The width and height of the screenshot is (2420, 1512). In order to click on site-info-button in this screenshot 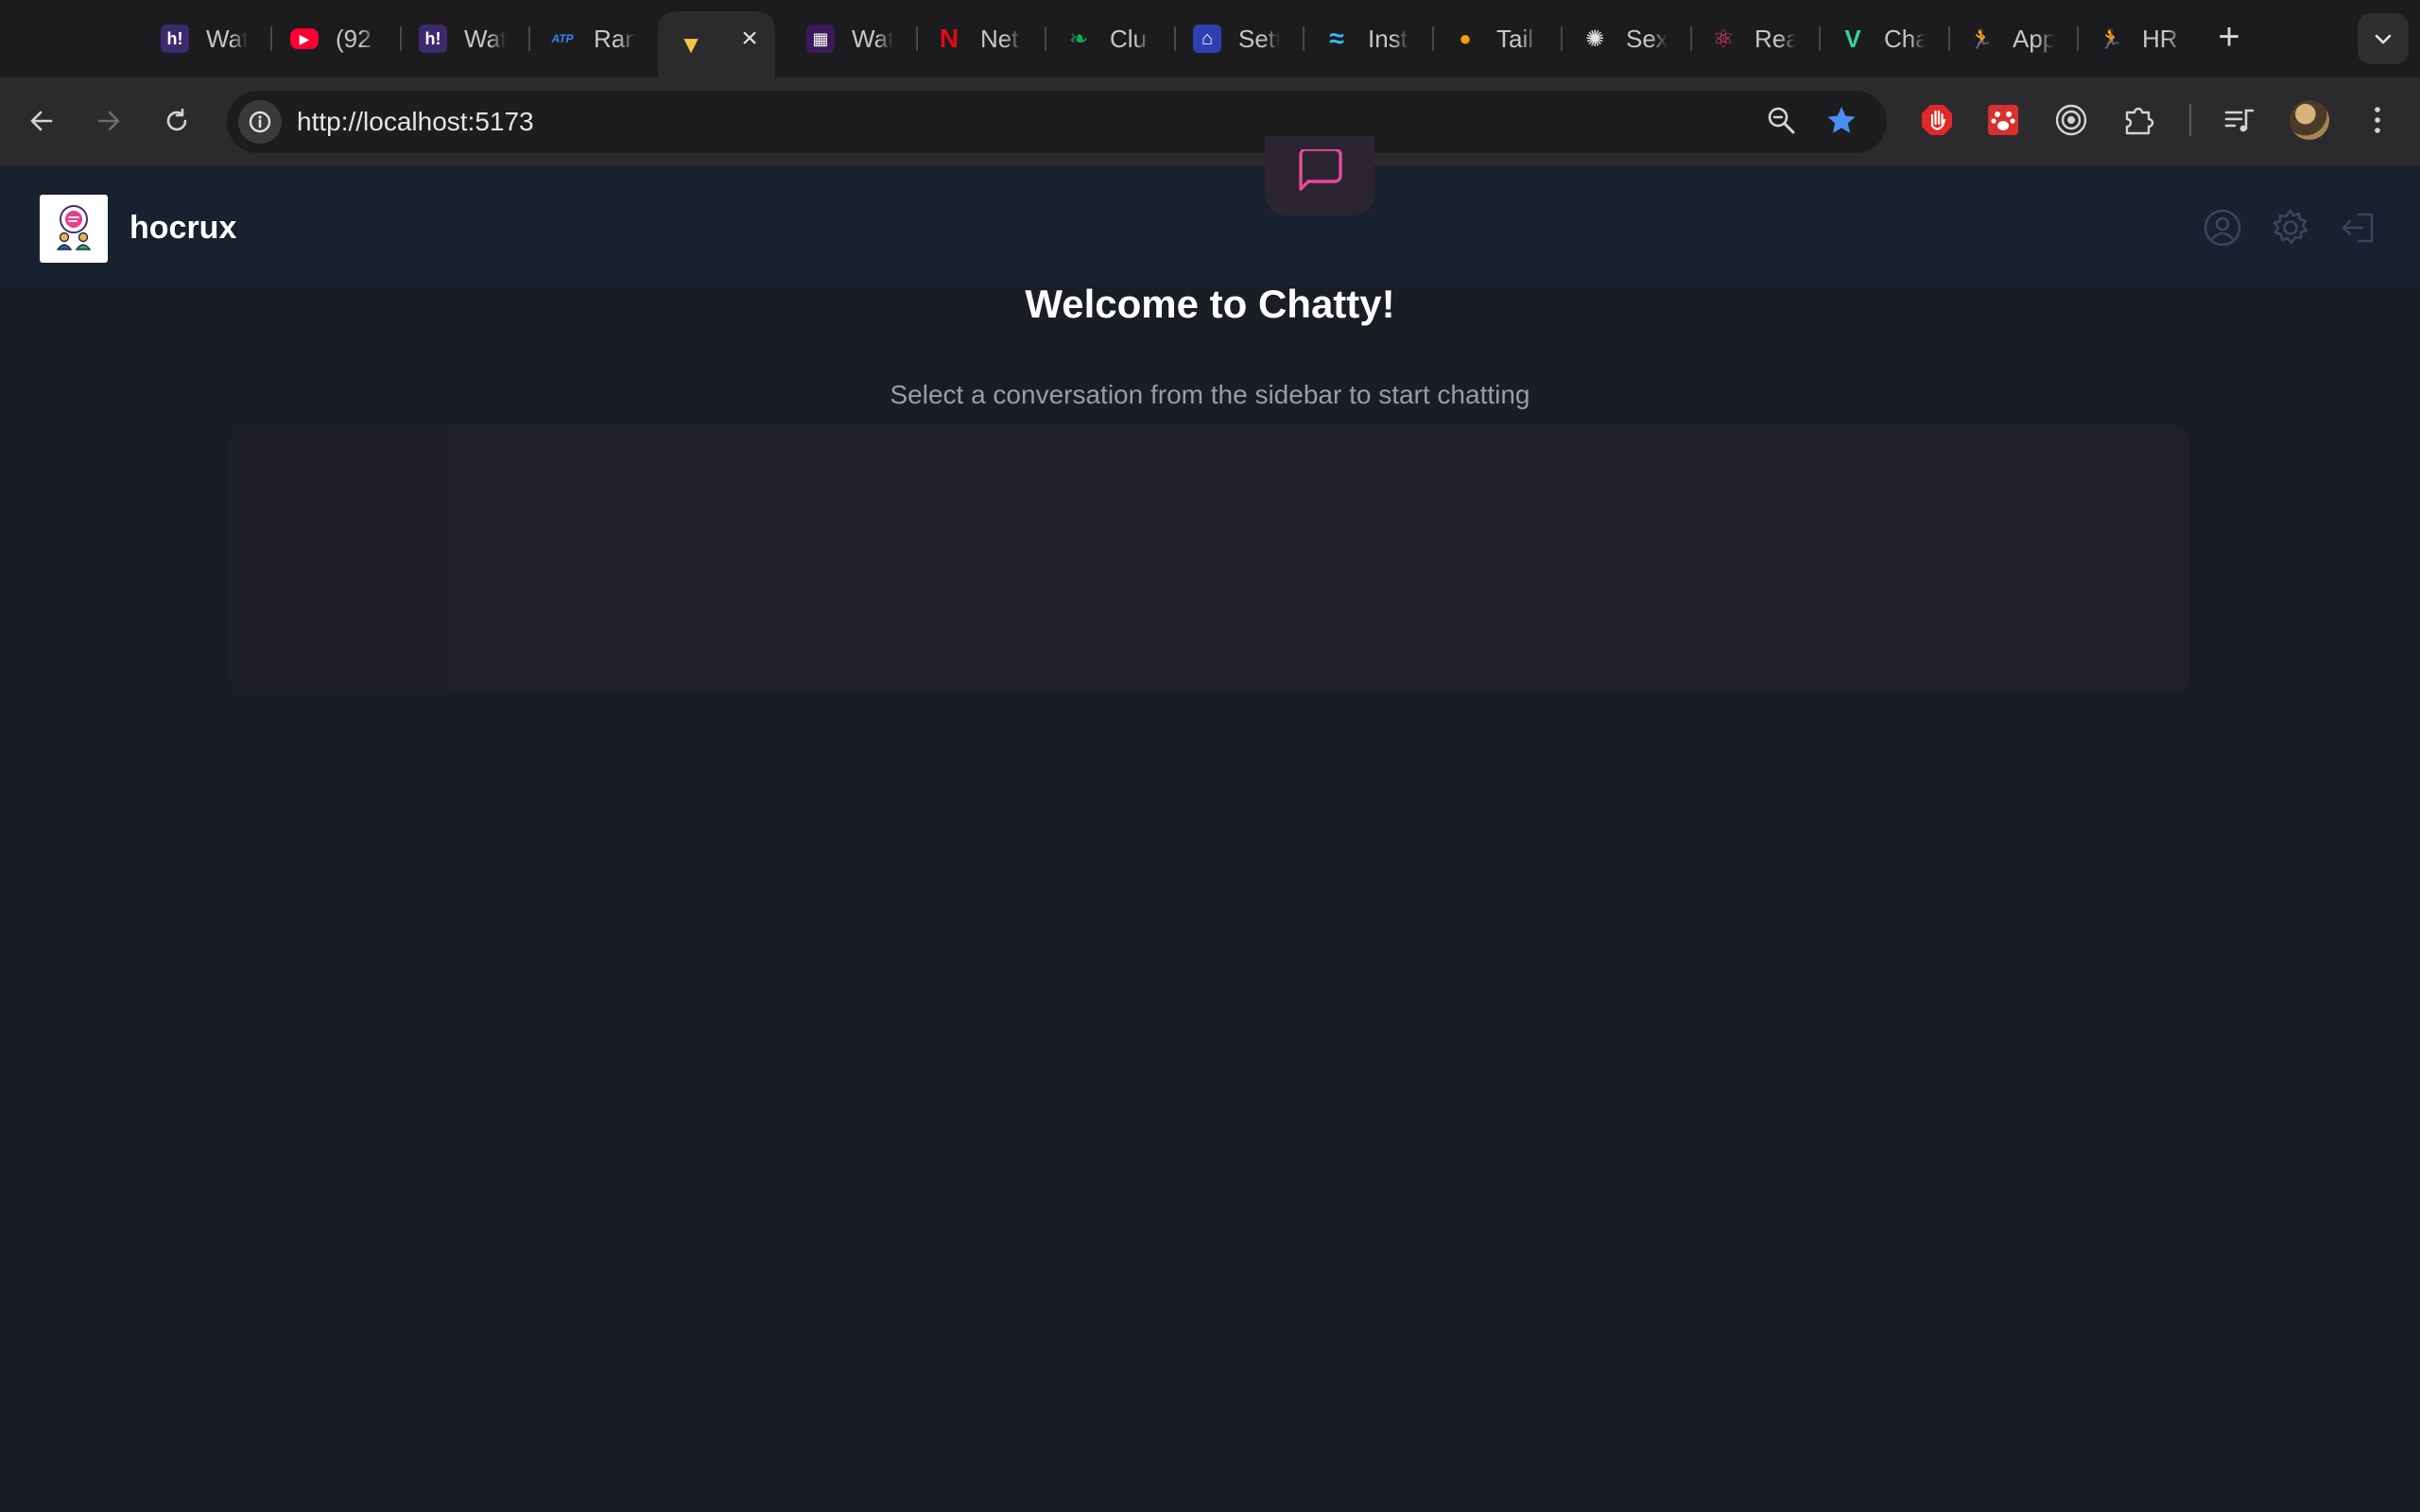, I will do `click(260, 122)`.